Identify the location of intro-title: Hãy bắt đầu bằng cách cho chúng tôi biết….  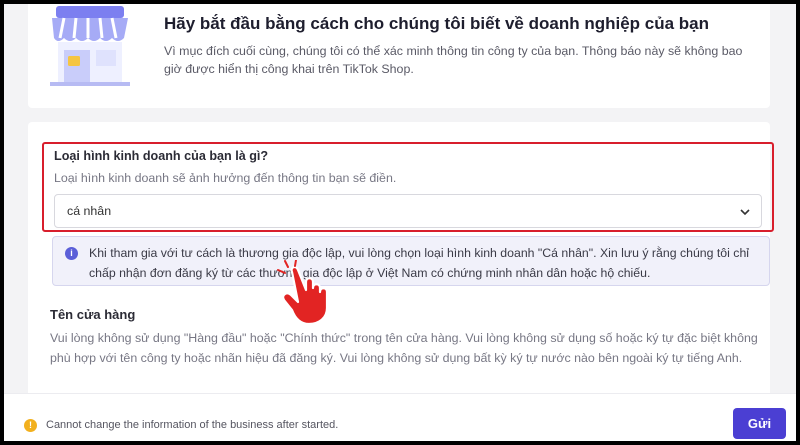
(437, 23).